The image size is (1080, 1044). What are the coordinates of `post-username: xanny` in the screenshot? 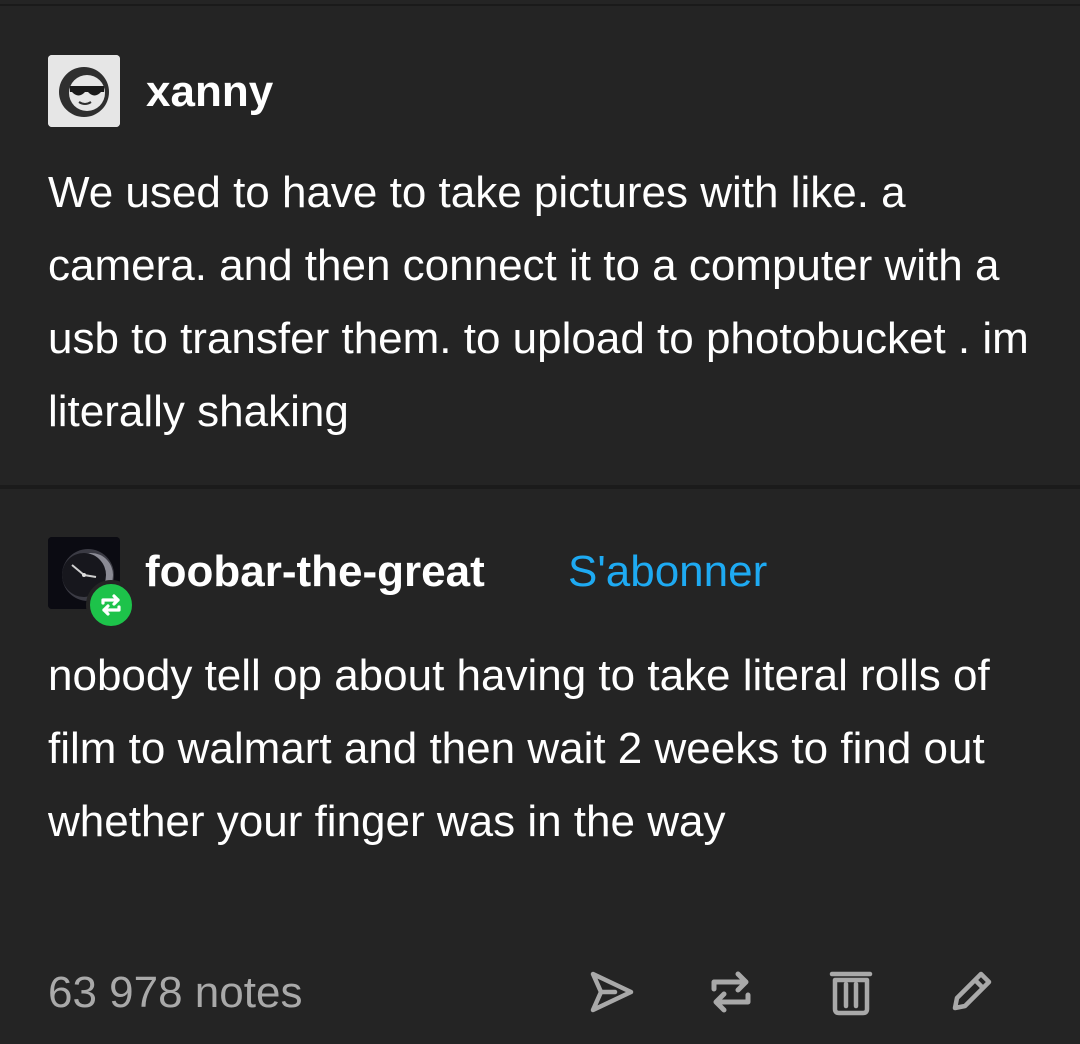 It's located at (209, 92).